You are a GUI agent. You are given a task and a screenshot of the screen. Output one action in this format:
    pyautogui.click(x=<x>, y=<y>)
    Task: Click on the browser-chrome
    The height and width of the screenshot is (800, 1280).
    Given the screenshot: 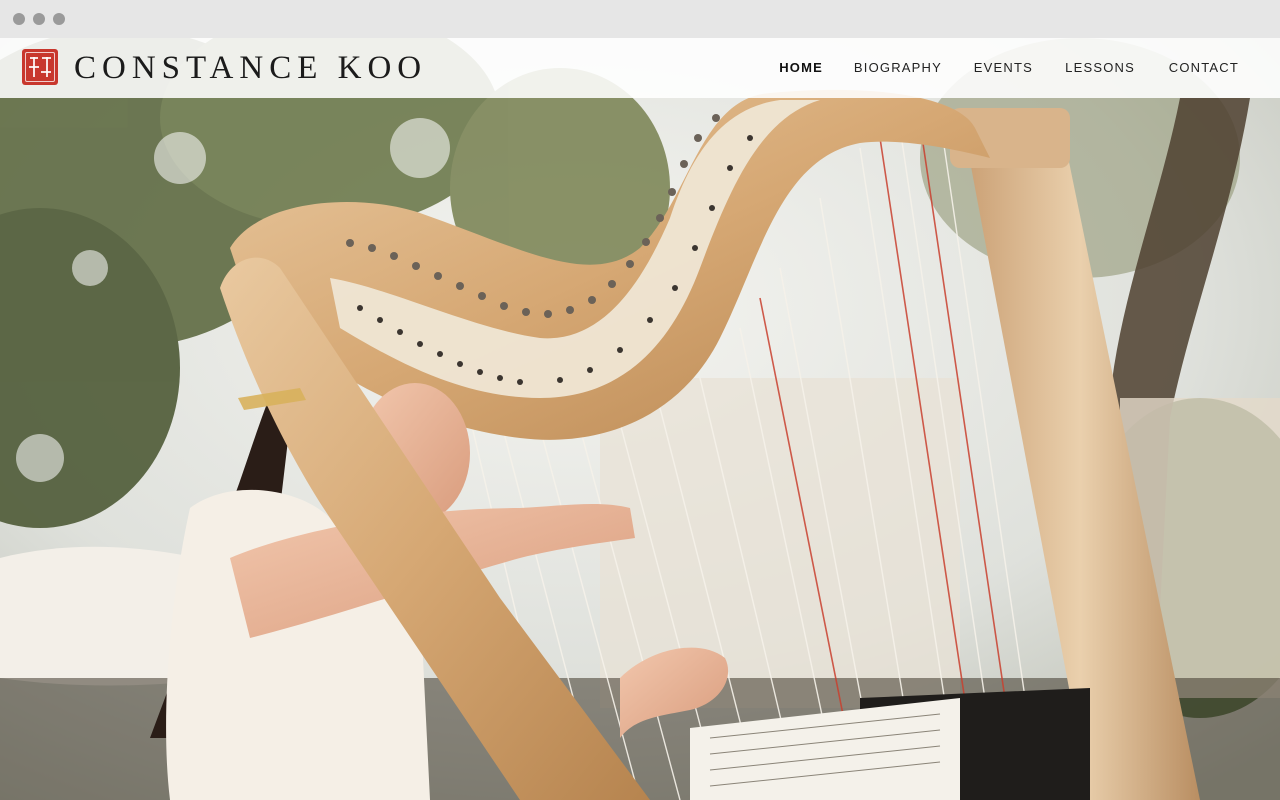 What is the action you would take?
    pyautogui.click(x=640, y=19)
    